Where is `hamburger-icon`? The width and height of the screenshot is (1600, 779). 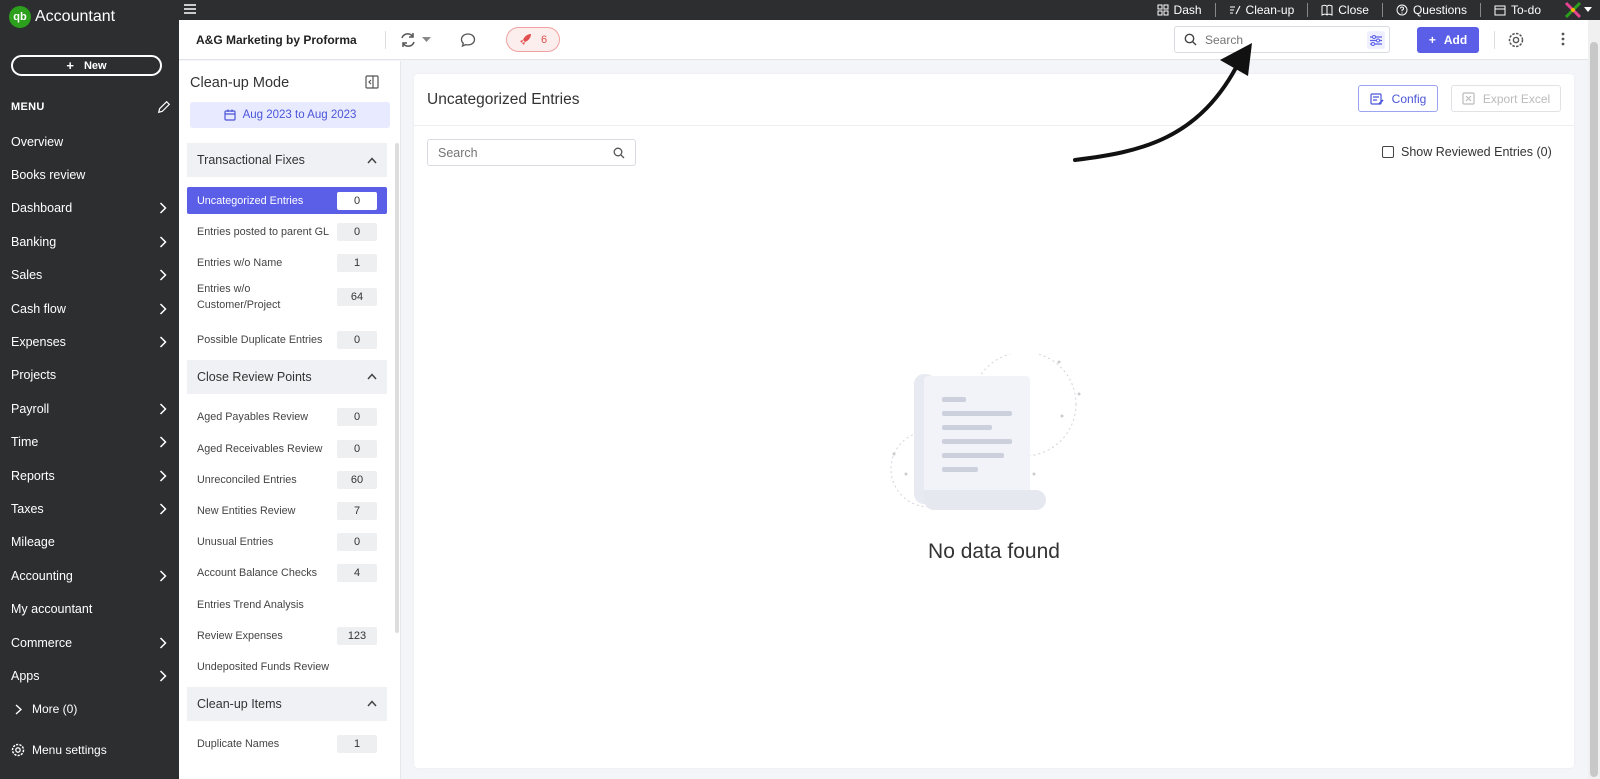
hamburger-icon is located at coordinates (190, 9).